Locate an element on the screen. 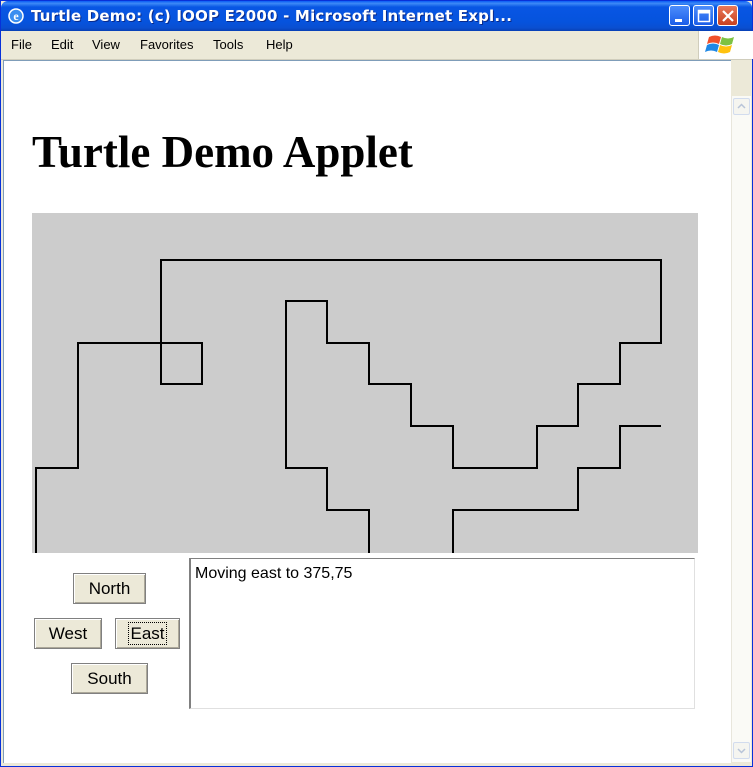  west-button: West is located at coordinates (68, 633).